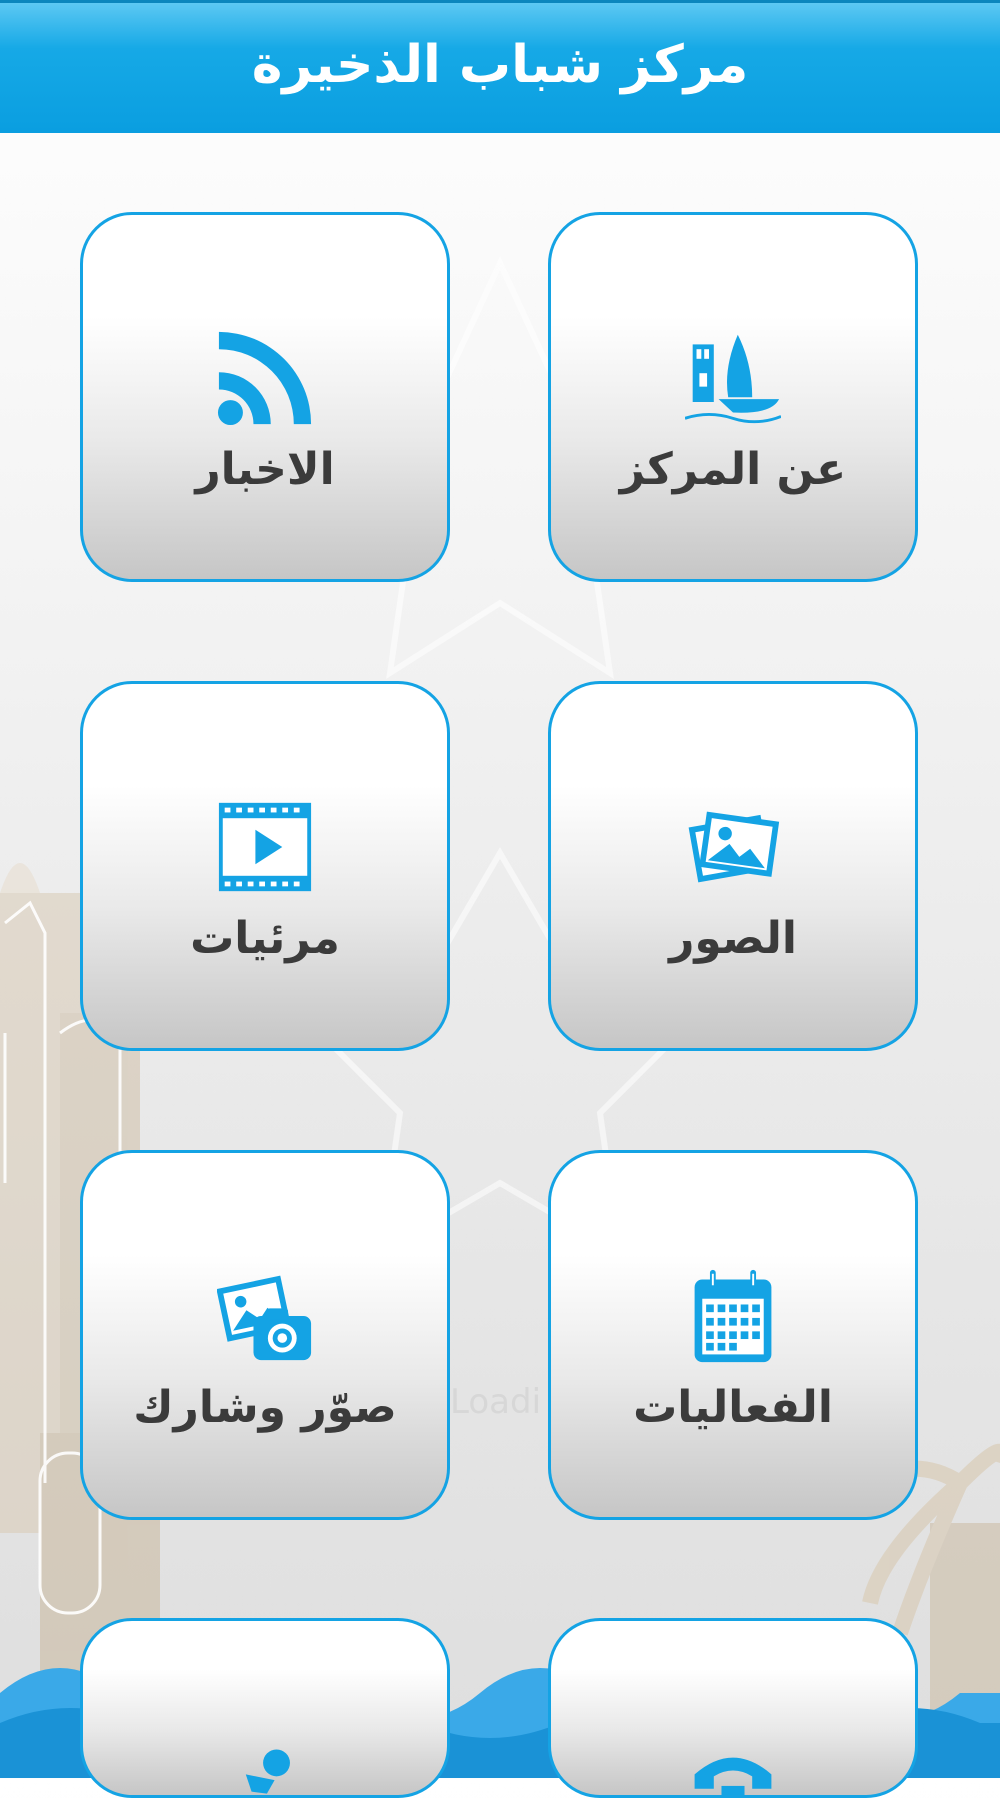  What do you see at coordinates (265, 469) in the screenshot?
I see `tile-label: الاخبار` at bounding box center [265, 469].